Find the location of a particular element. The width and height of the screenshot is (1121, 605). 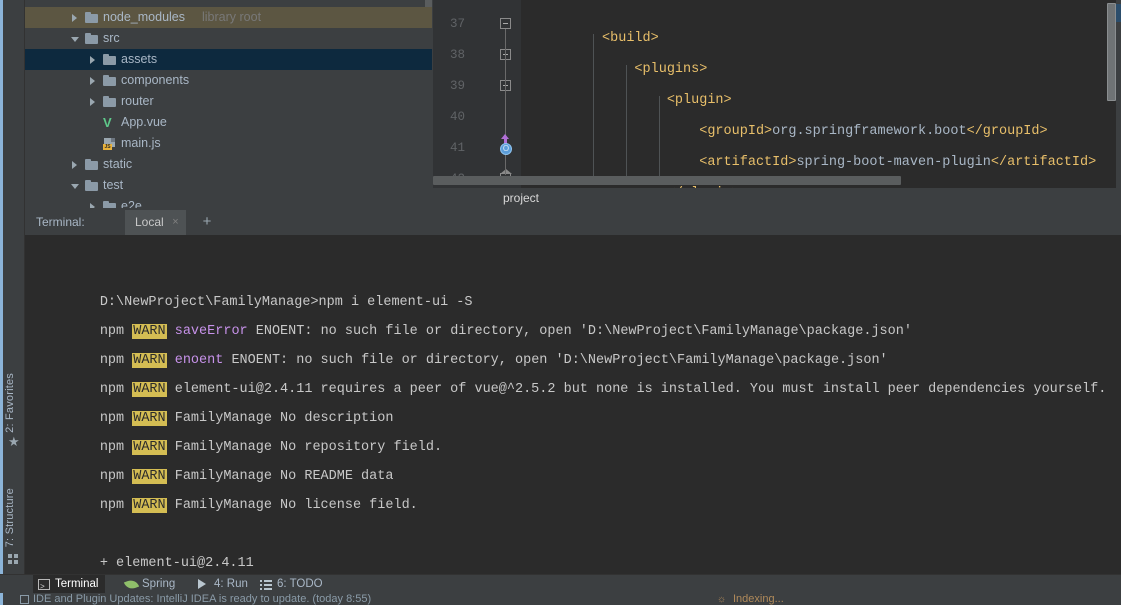

tree-row-test: test is located at coordinates (228, 185).